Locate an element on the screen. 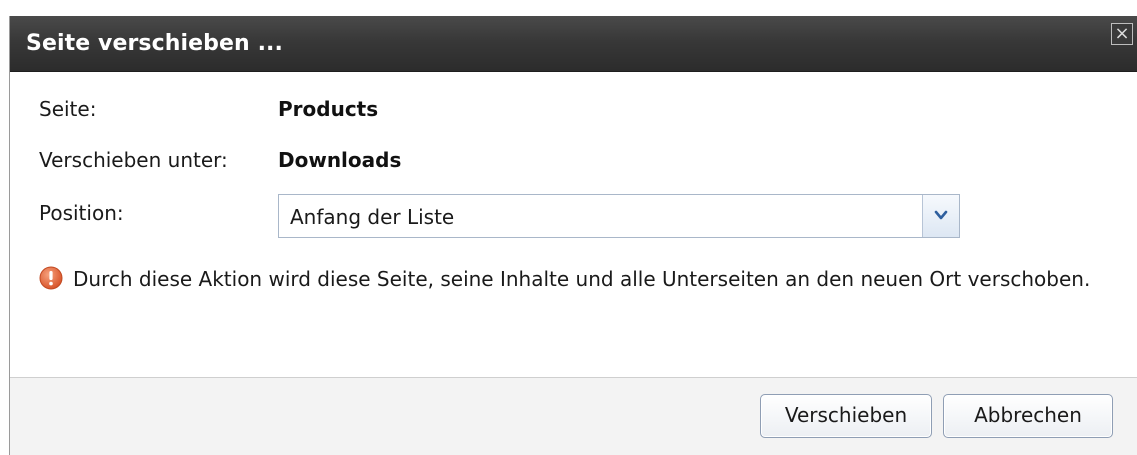 The height and width of the screenshot is (455, 1137). dropdown-button is located at coordinates (940, 216).